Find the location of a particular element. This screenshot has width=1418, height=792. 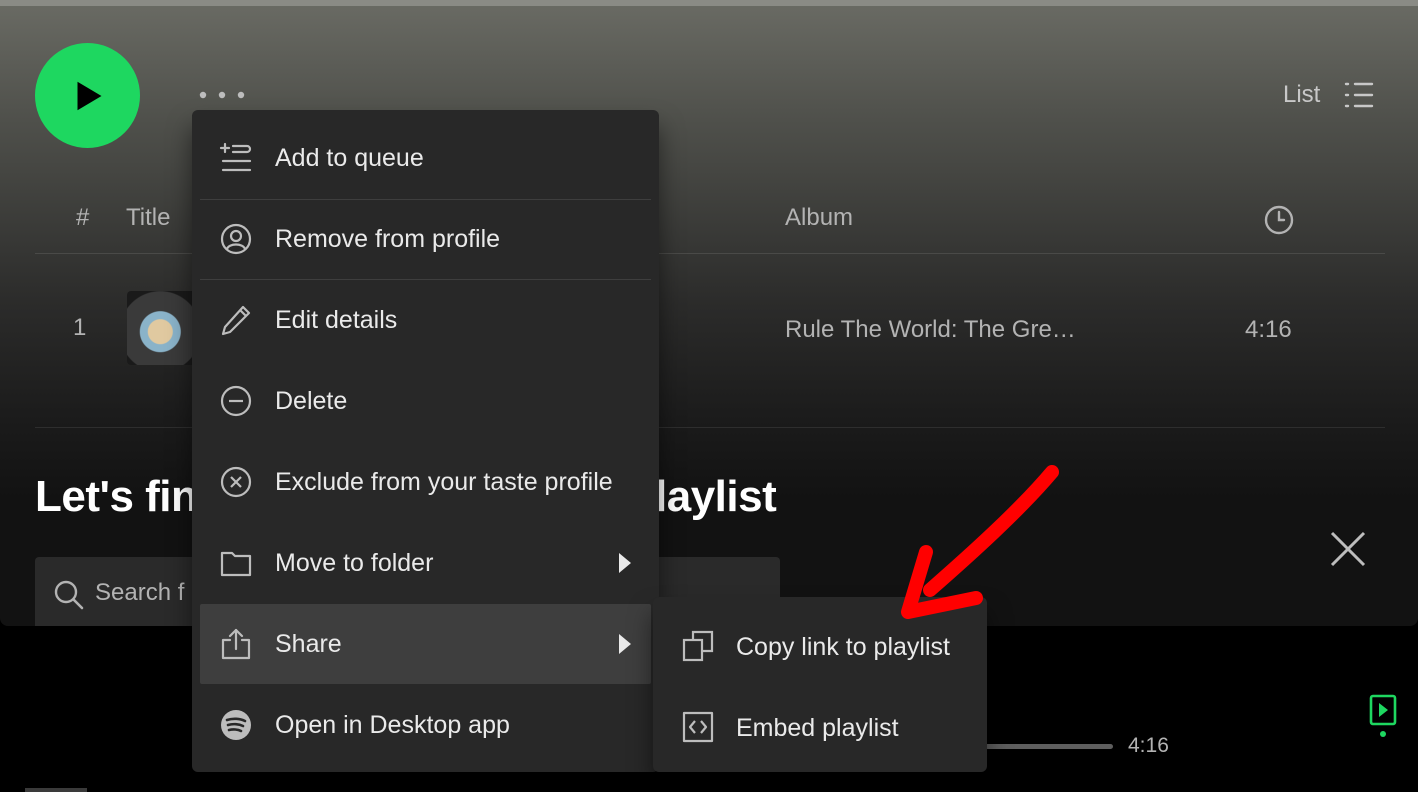

recommend-section-title: Let's fin laylist is located at coordinates (406, 497).